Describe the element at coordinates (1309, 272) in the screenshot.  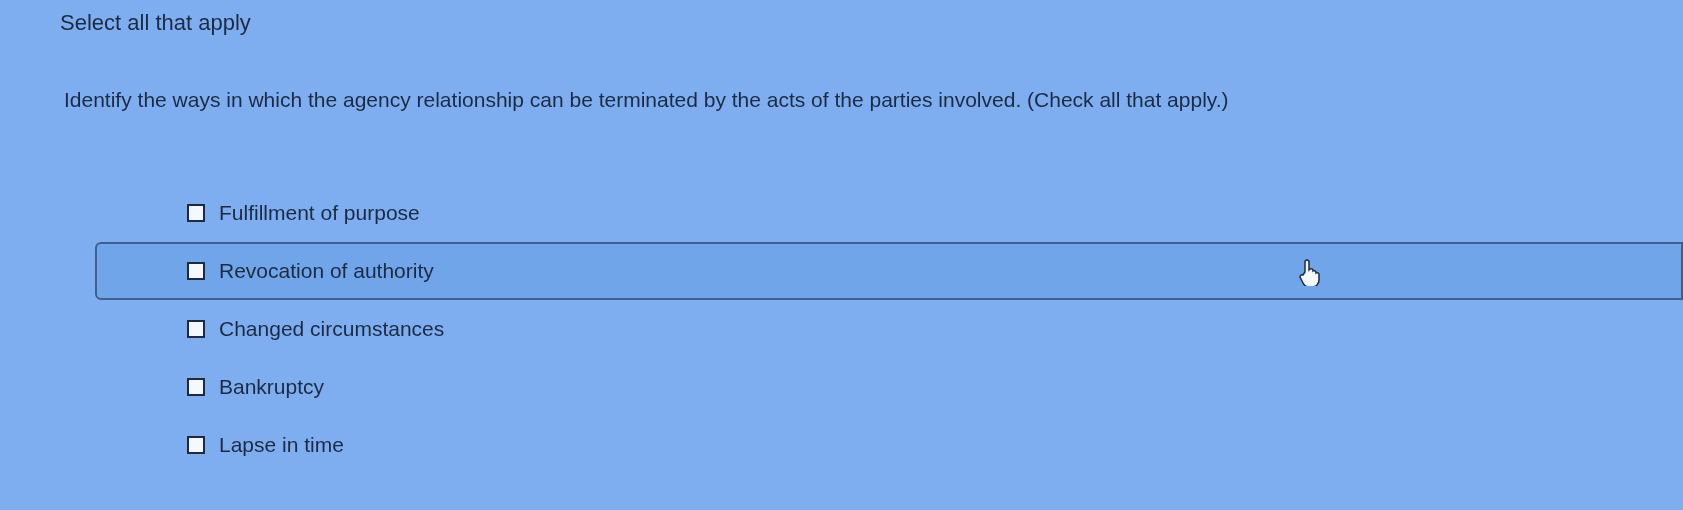
I see `hand-cursor-icon` at that location.